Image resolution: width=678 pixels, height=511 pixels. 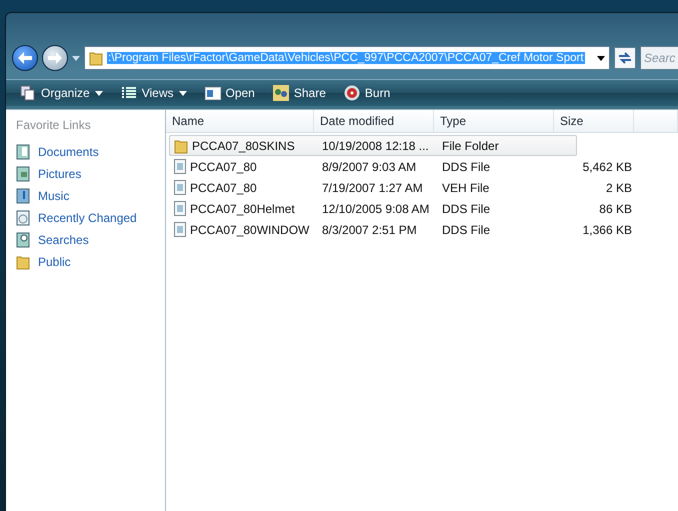 I want to click on column-header: Type, so click(x=494, y=121).